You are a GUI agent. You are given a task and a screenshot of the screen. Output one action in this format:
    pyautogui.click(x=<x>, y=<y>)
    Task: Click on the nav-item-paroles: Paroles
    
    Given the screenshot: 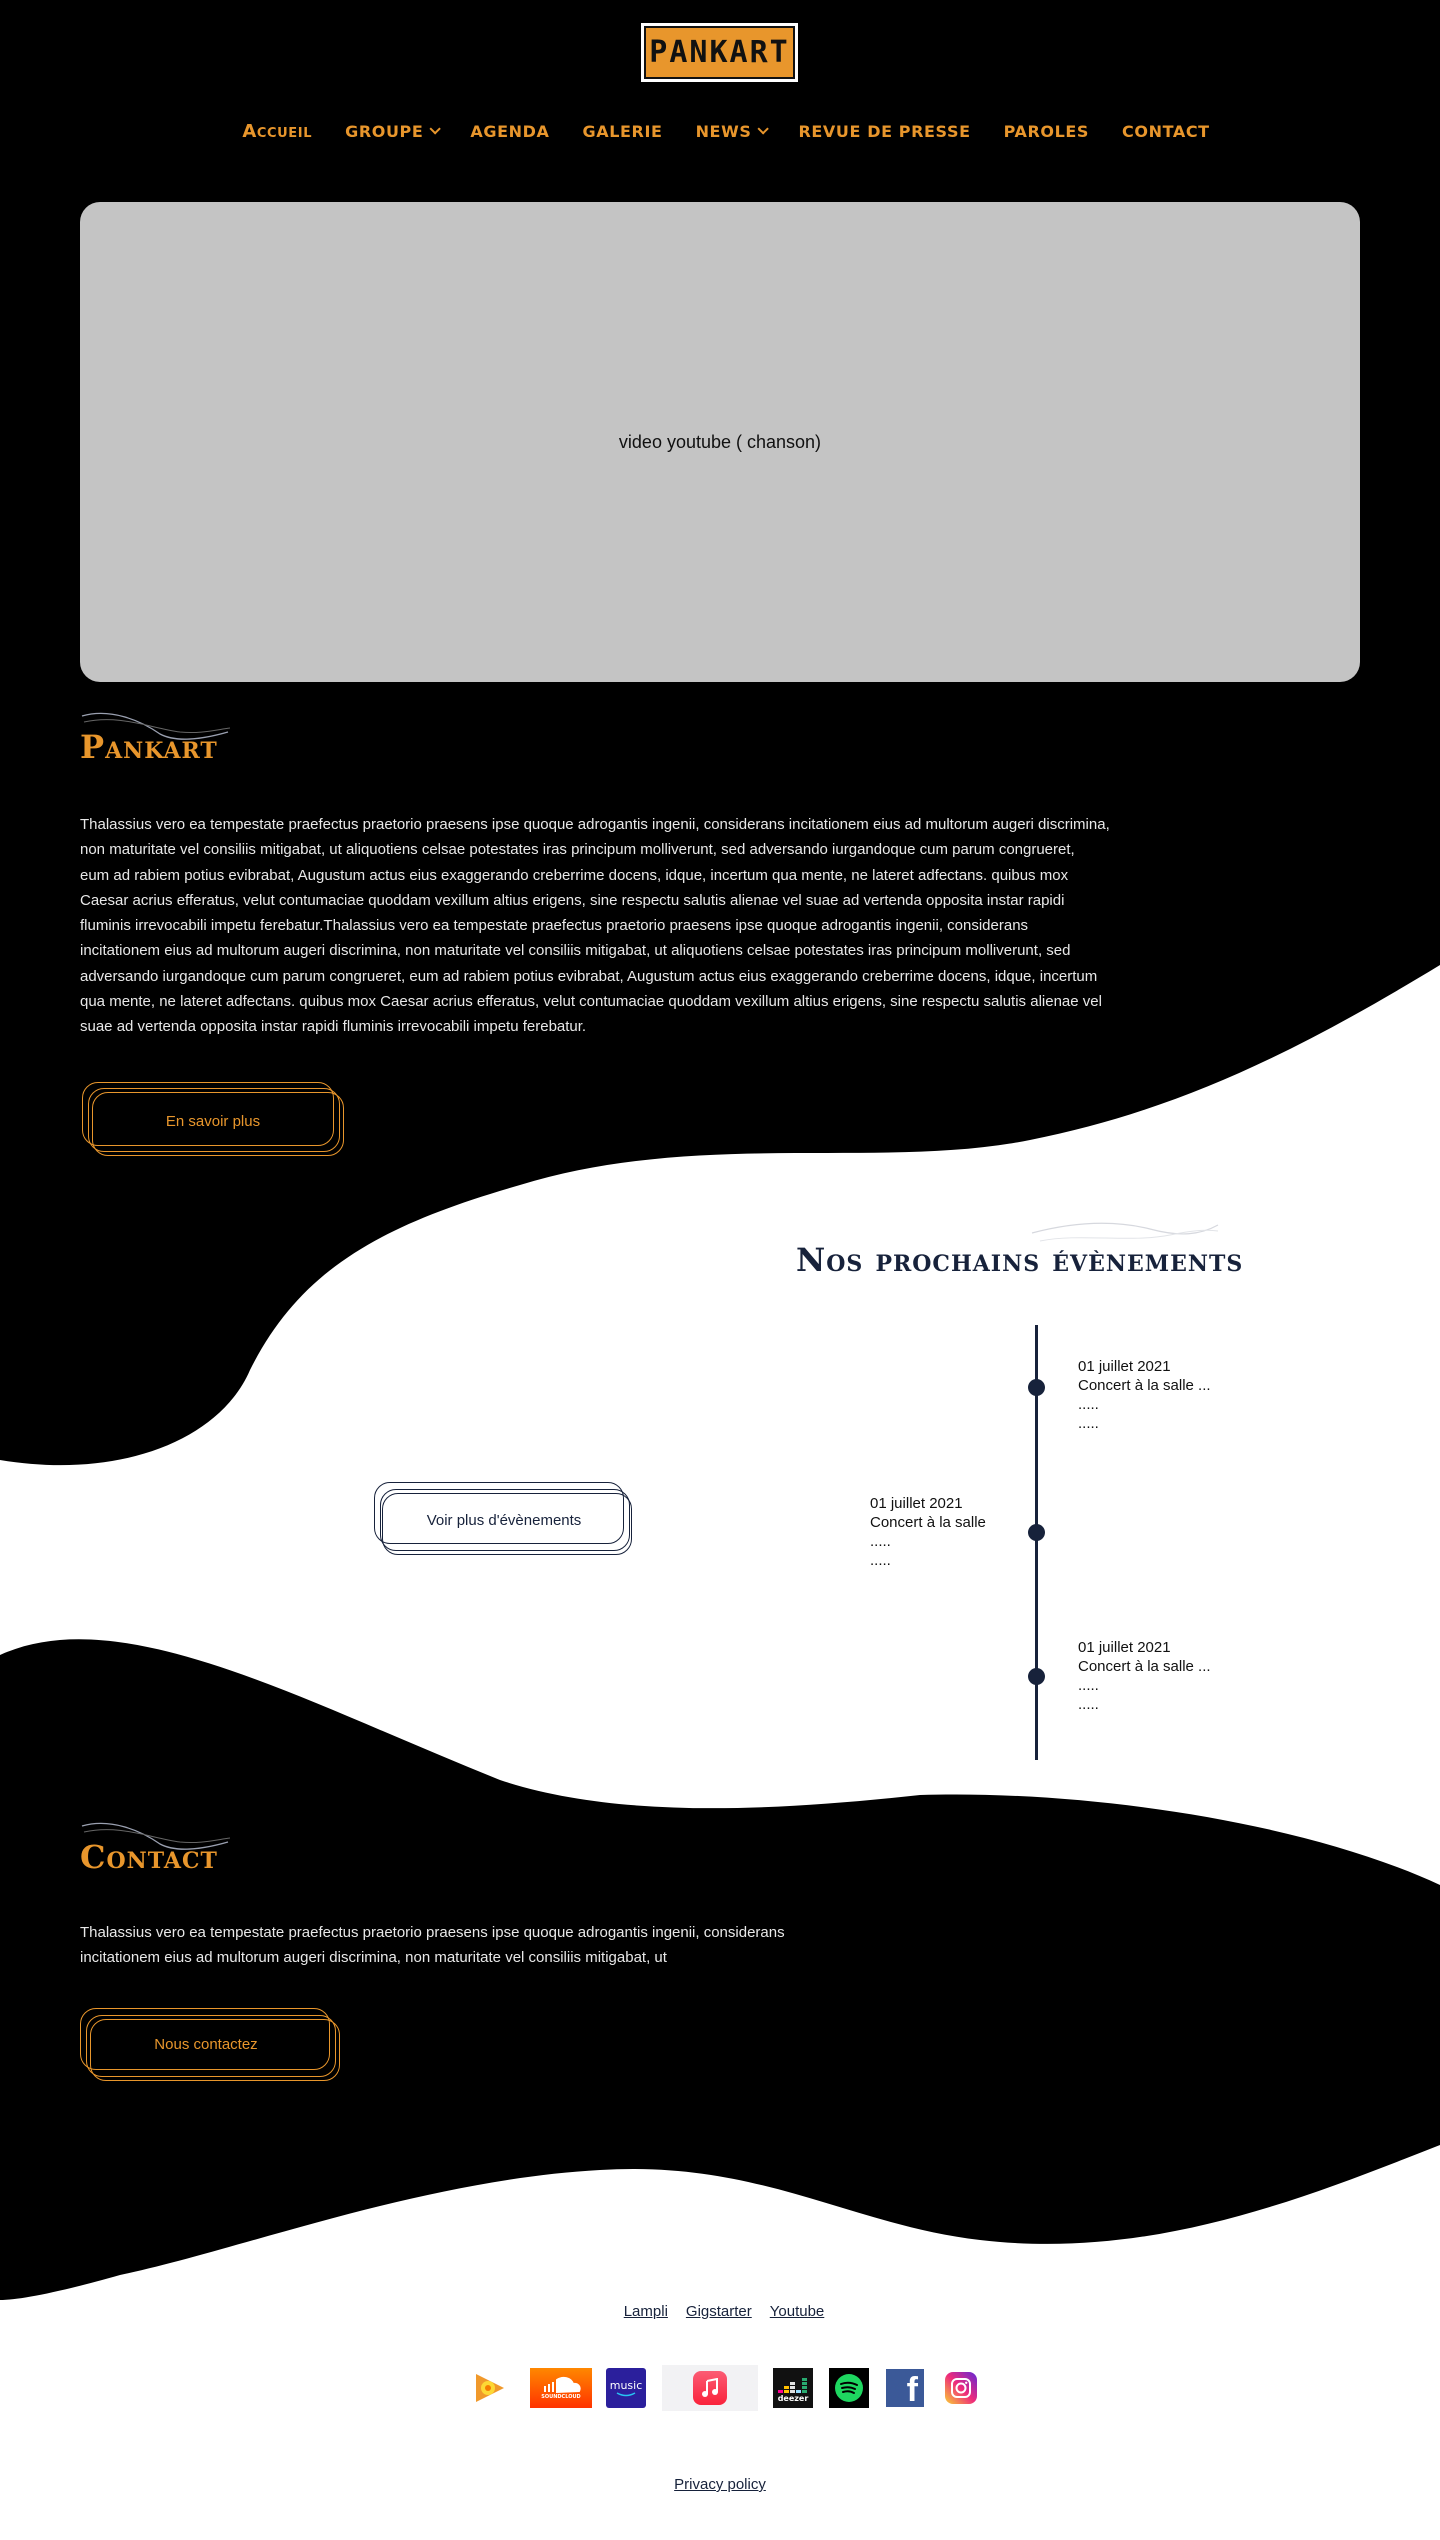 What is the action you would take?
    pyautogui.click(x=1046, y=131)
    